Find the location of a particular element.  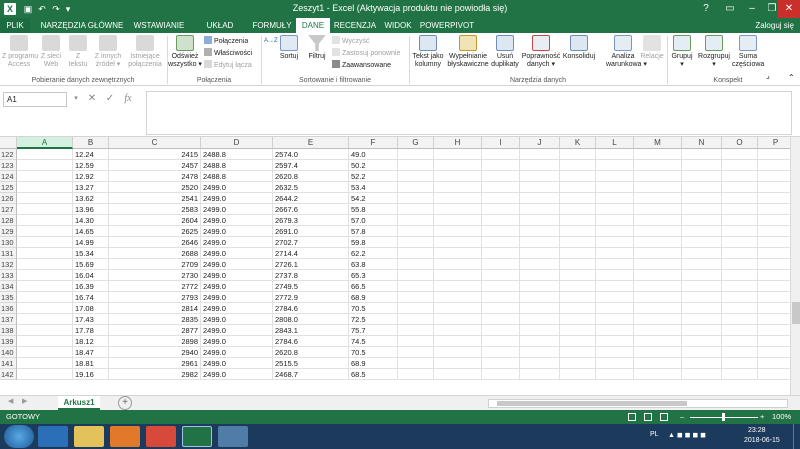

column-header-m: M is located at coordinates (658, 143).